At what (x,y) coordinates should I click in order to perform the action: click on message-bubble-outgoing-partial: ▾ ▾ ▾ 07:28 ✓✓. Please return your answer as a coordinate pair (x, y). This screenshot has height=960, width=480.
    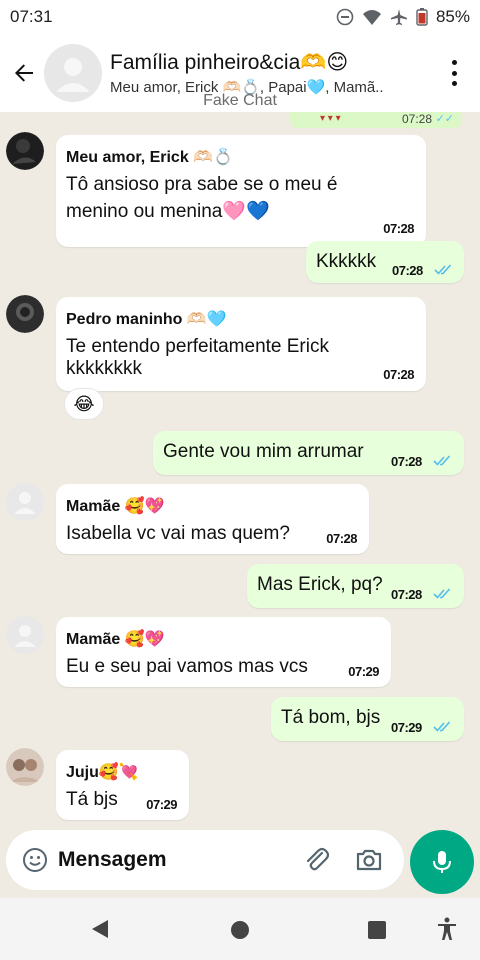
    Looking at the image, I should click on (376, 120).